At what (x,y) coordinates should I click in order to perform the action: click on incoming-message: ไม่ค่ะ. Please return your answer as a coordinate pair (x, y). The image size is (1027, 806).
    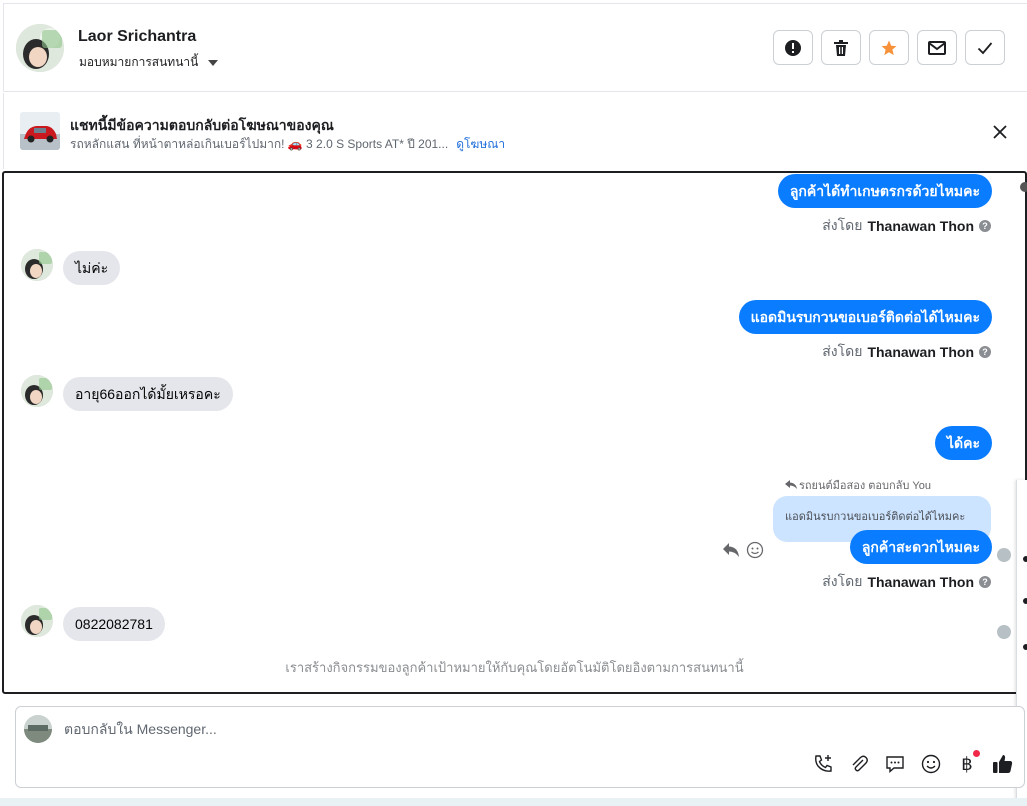
    Looking at the image, I should click on (92, 268).